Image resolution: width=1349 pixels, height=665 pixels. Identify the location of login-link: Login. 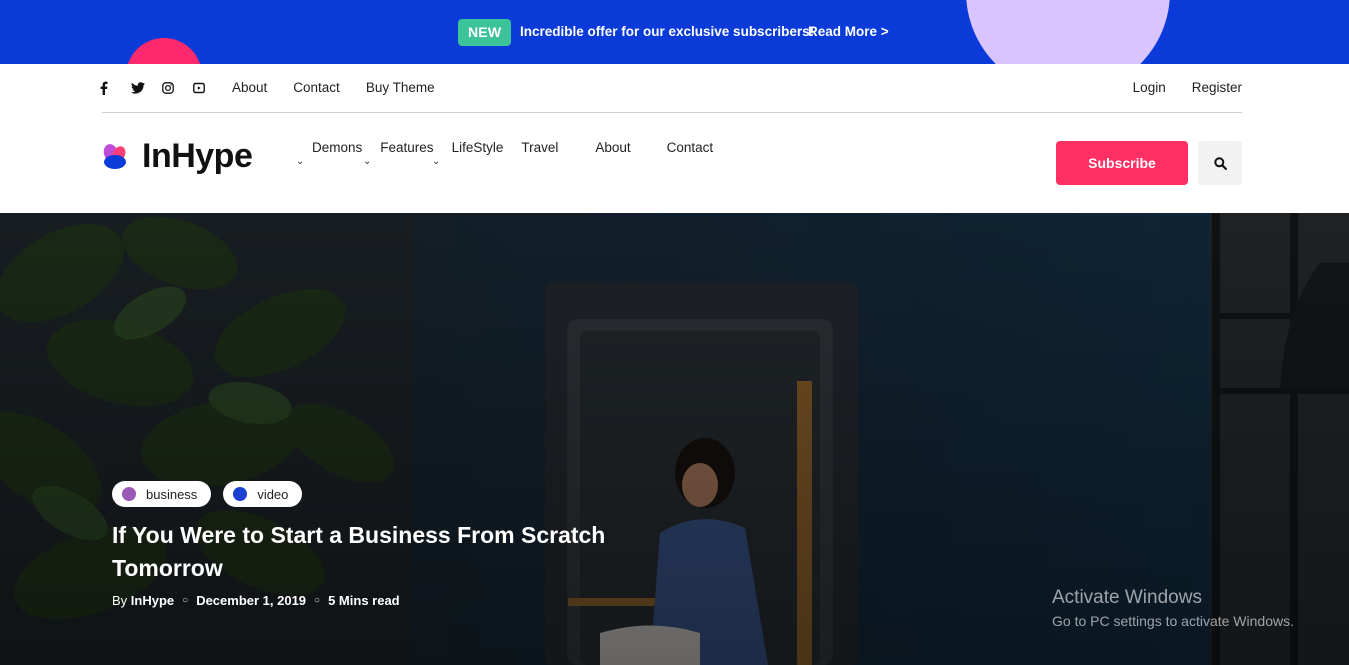
(1149, 87).